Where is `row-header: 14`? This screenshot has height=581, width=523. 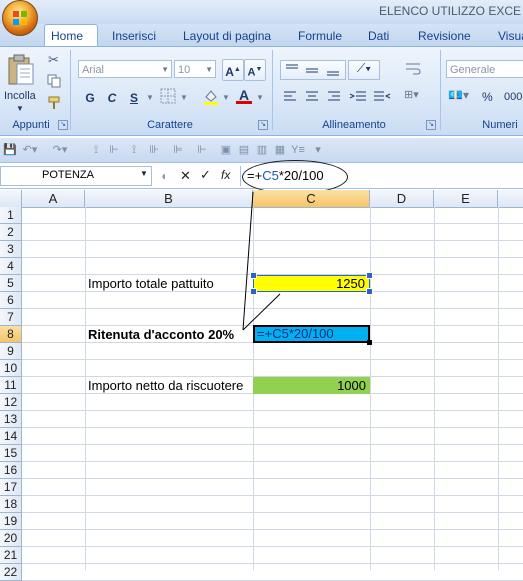
row-header: 14 is located at coordinates (11, 436).